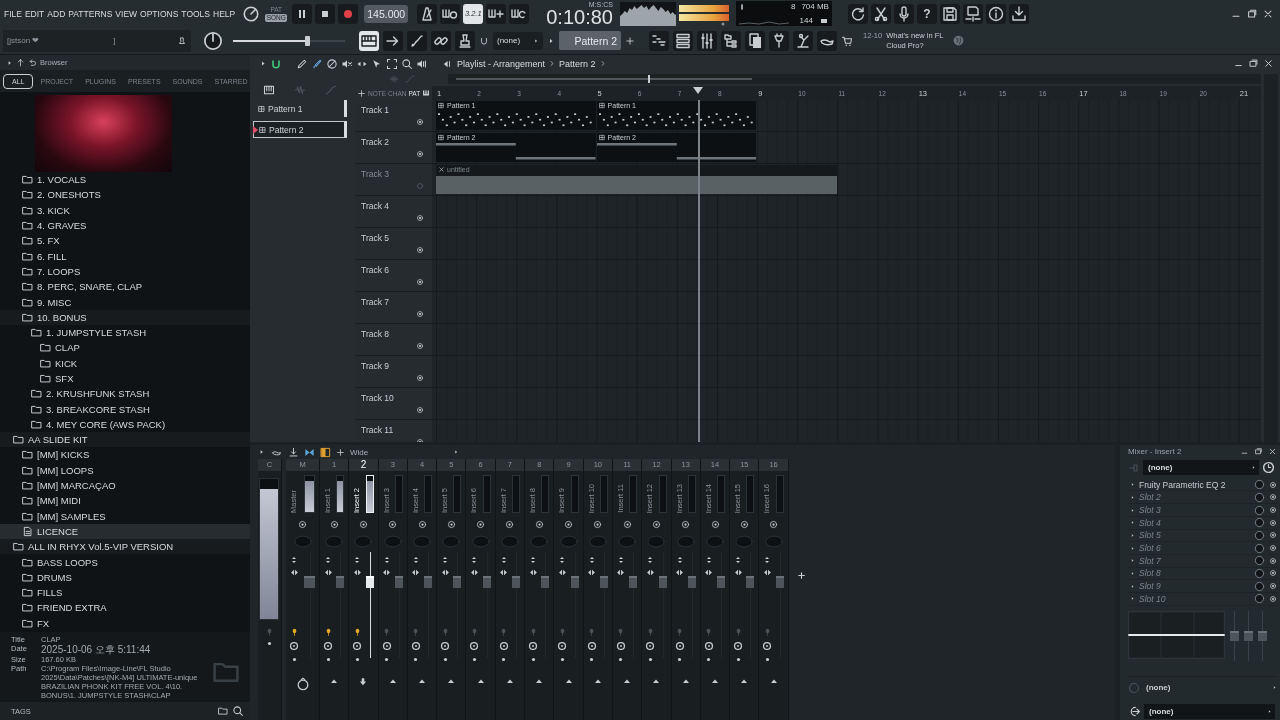  What do you see at coordinates (196, 13) in the screenshot?
I see `menu-item: TOOLS` at bounding box center [196, 13].